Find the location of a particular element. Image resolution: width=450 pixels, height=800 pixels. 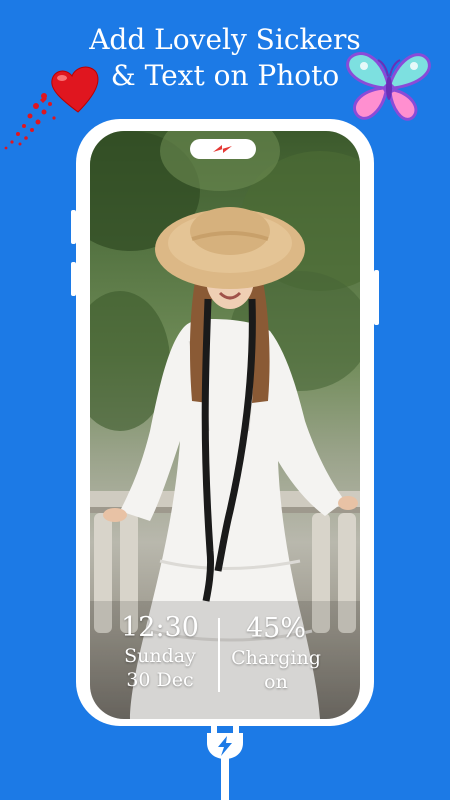

lockscreen-divider is located at coordinates (219, 655).